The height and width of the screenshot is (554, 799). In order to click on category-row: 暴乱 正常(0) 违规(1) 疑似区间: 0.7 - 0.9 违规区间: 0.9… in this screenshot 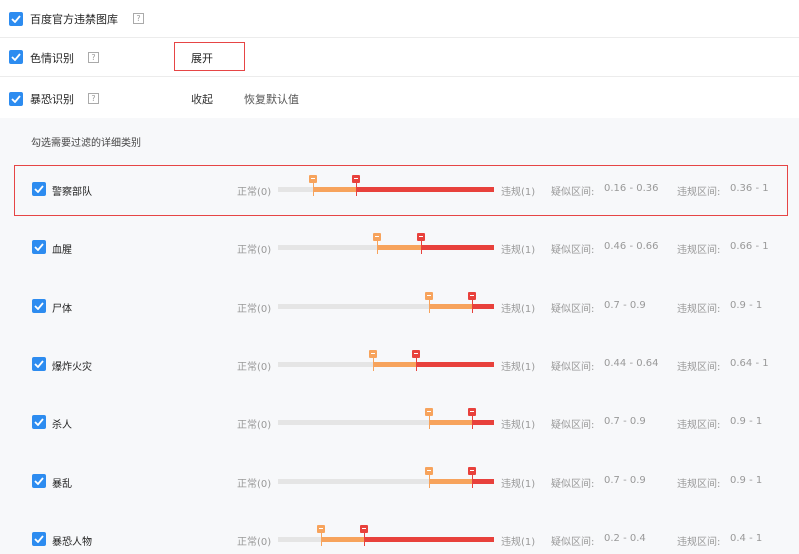, I will do `click(399, 481)`.